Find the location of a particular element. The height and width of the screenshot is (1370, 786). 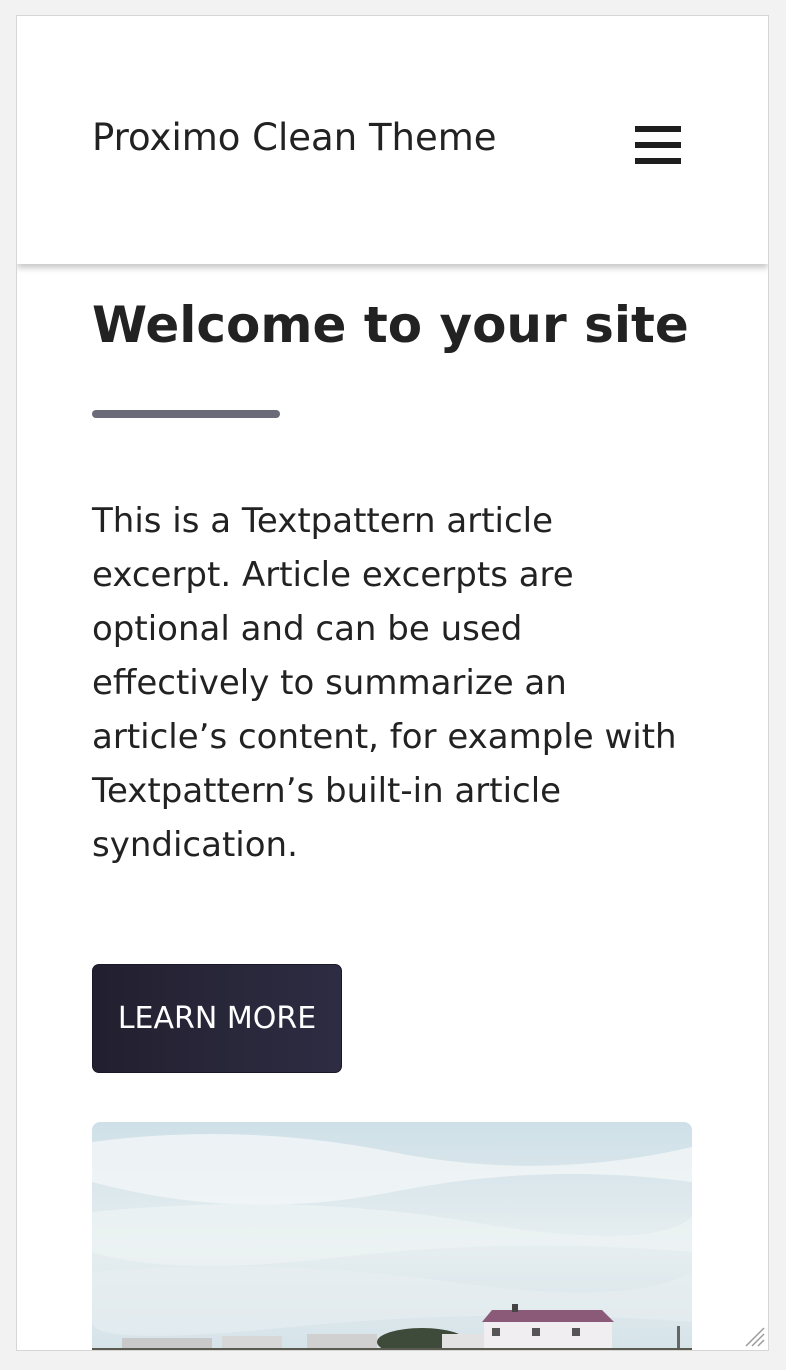

resize-grip-icon is located at coordinates (754, 1336).